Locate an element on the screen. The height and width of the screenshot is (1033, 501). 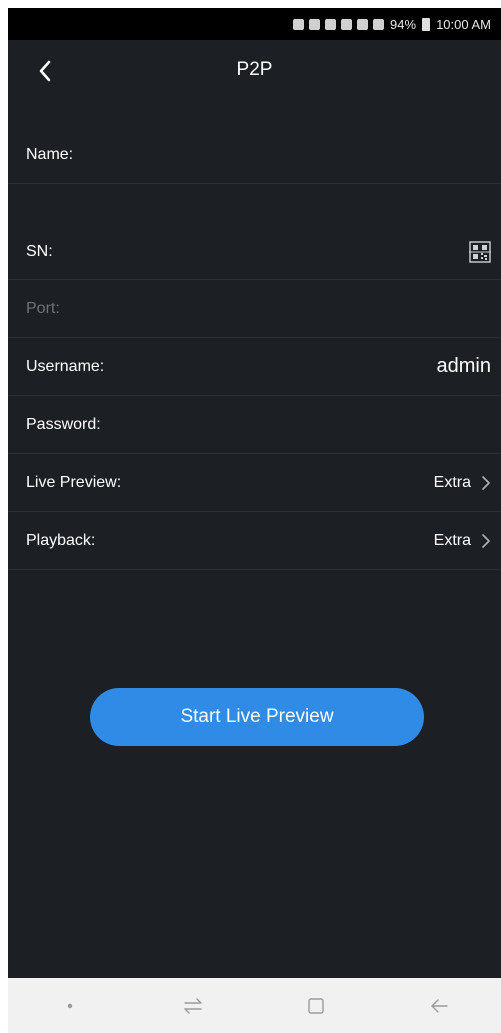
chevron-left-icon is located at coordinates (45, 71).